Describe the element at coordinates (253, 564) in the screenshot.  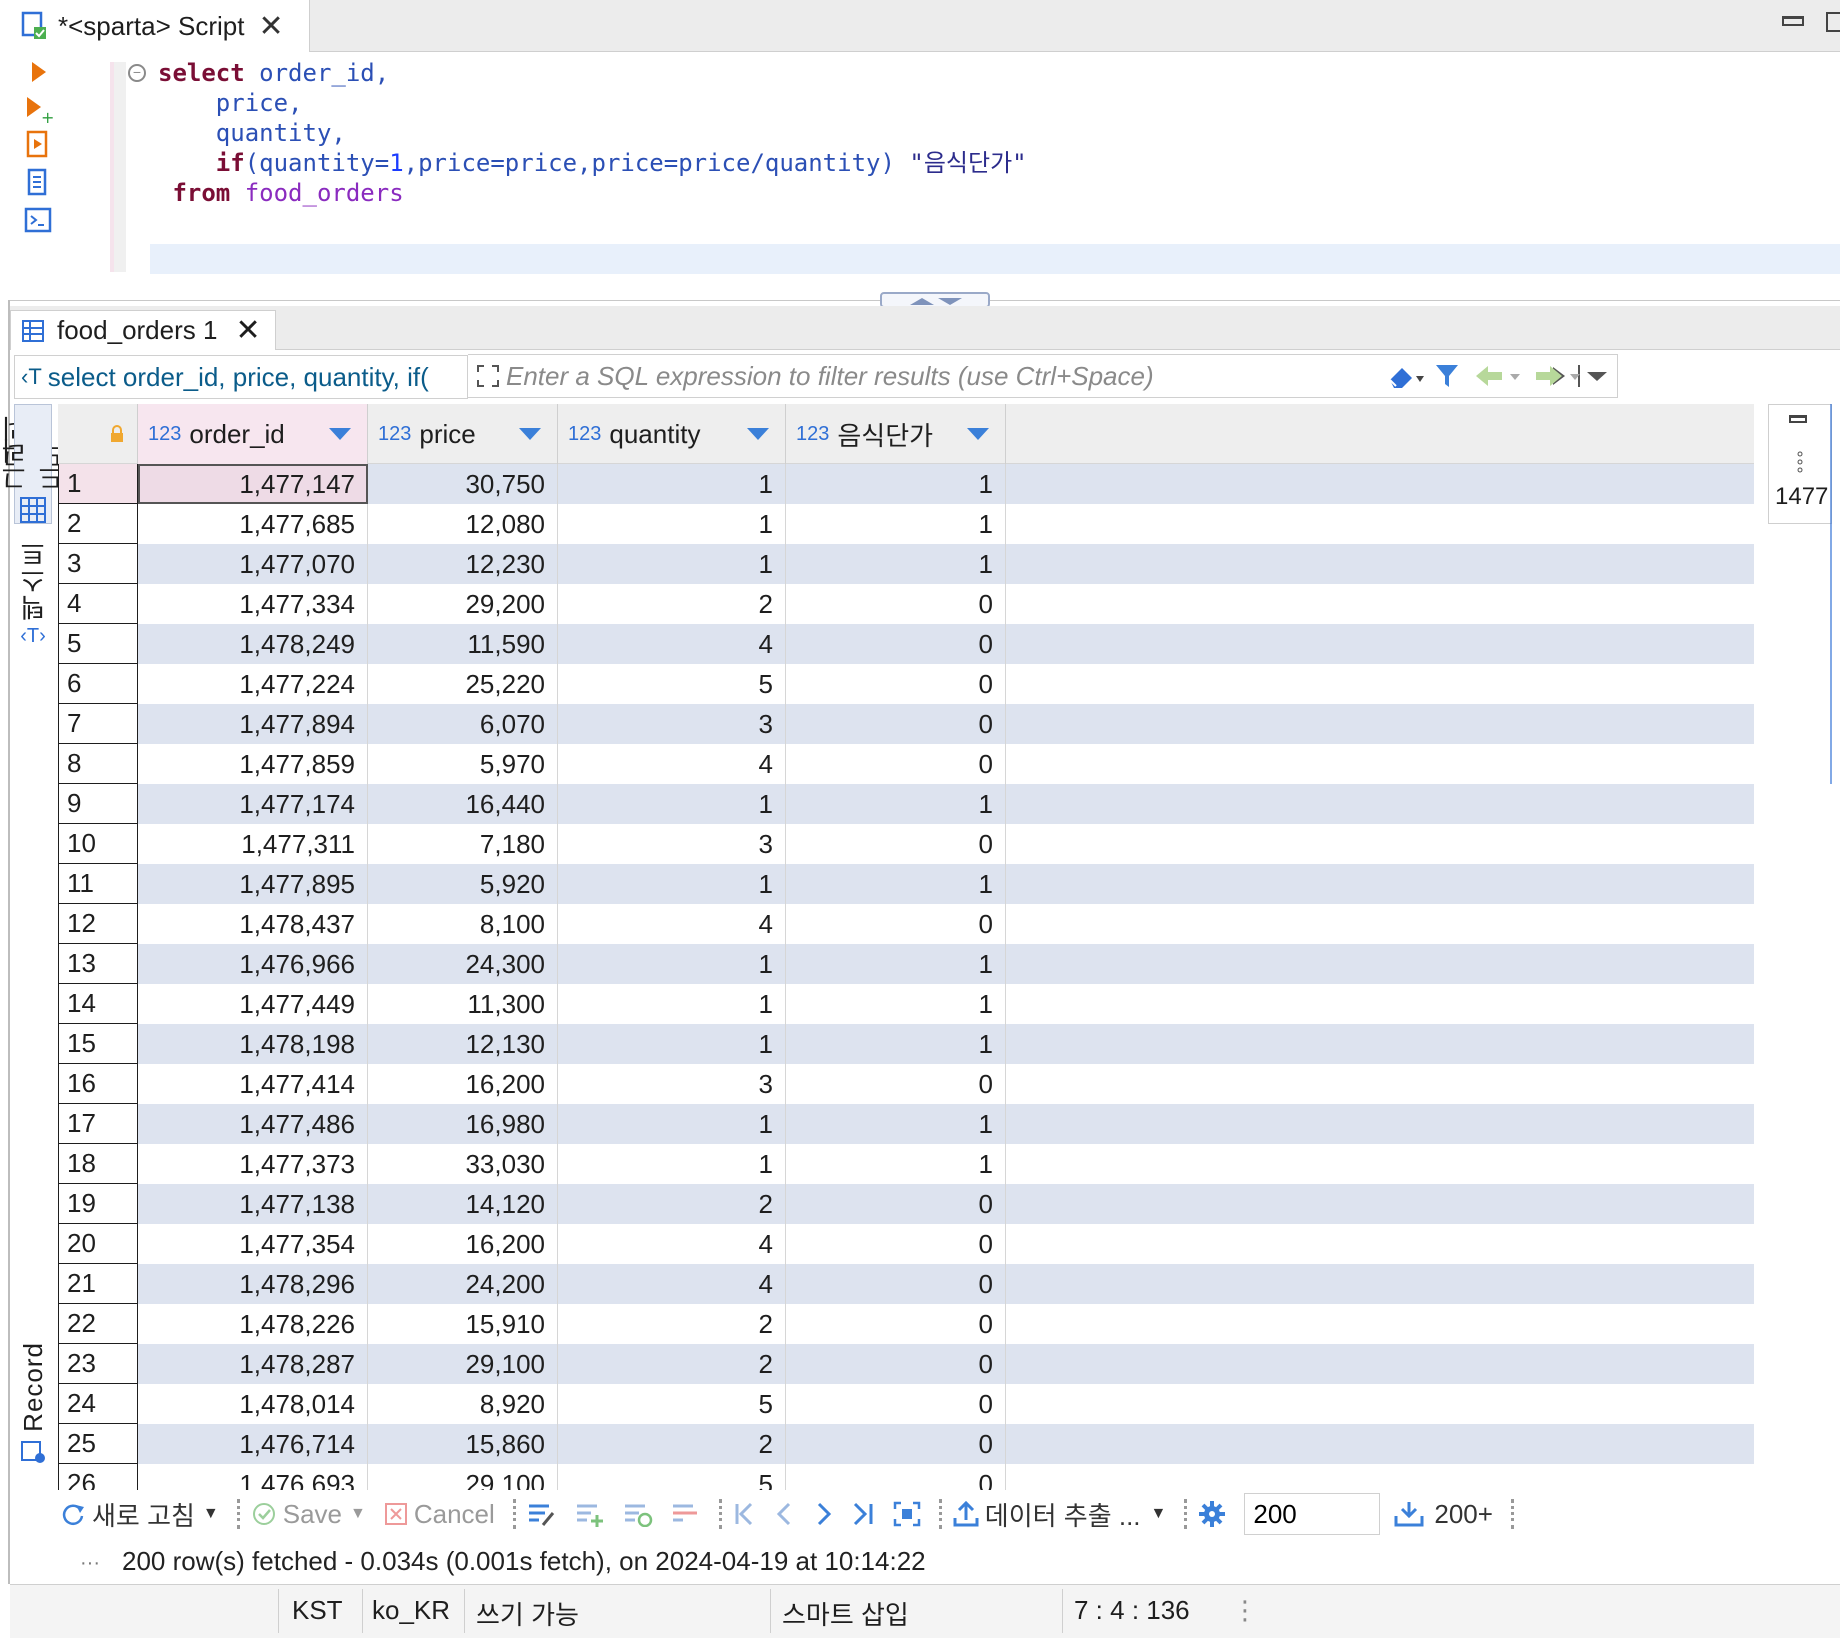
I see `order-id-cell: 1,477,070` at that location.